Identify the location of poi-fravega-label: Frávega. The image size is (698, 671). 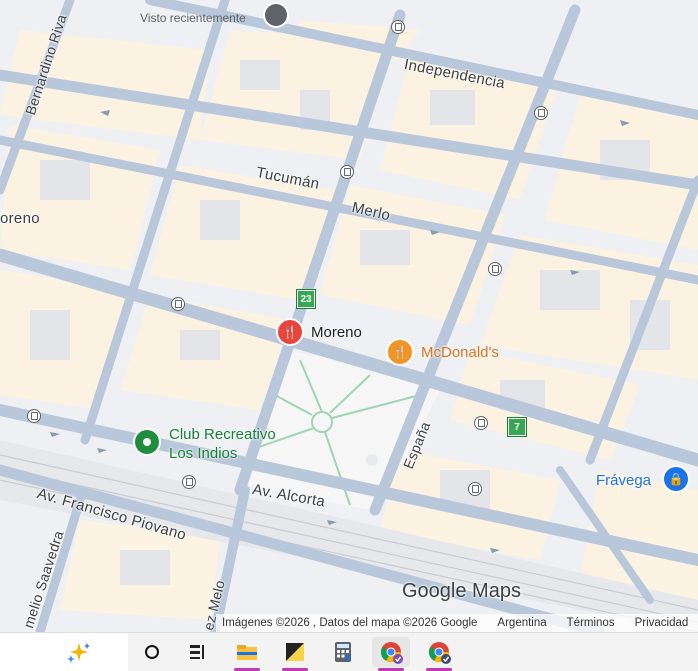
(623, 480).